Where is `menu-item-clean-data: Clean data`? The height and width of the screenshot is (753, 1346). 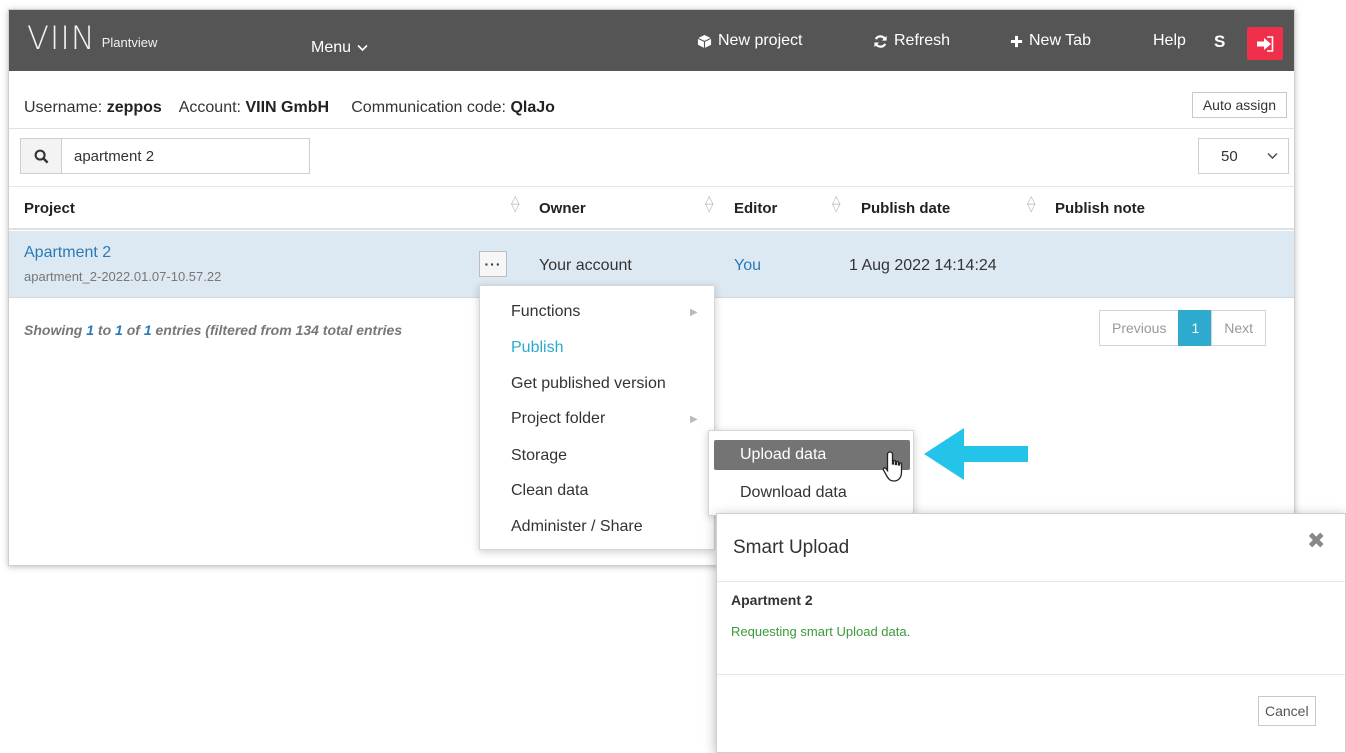
menu-item-clean-data: Clean data is located at coordinates (549, 491).